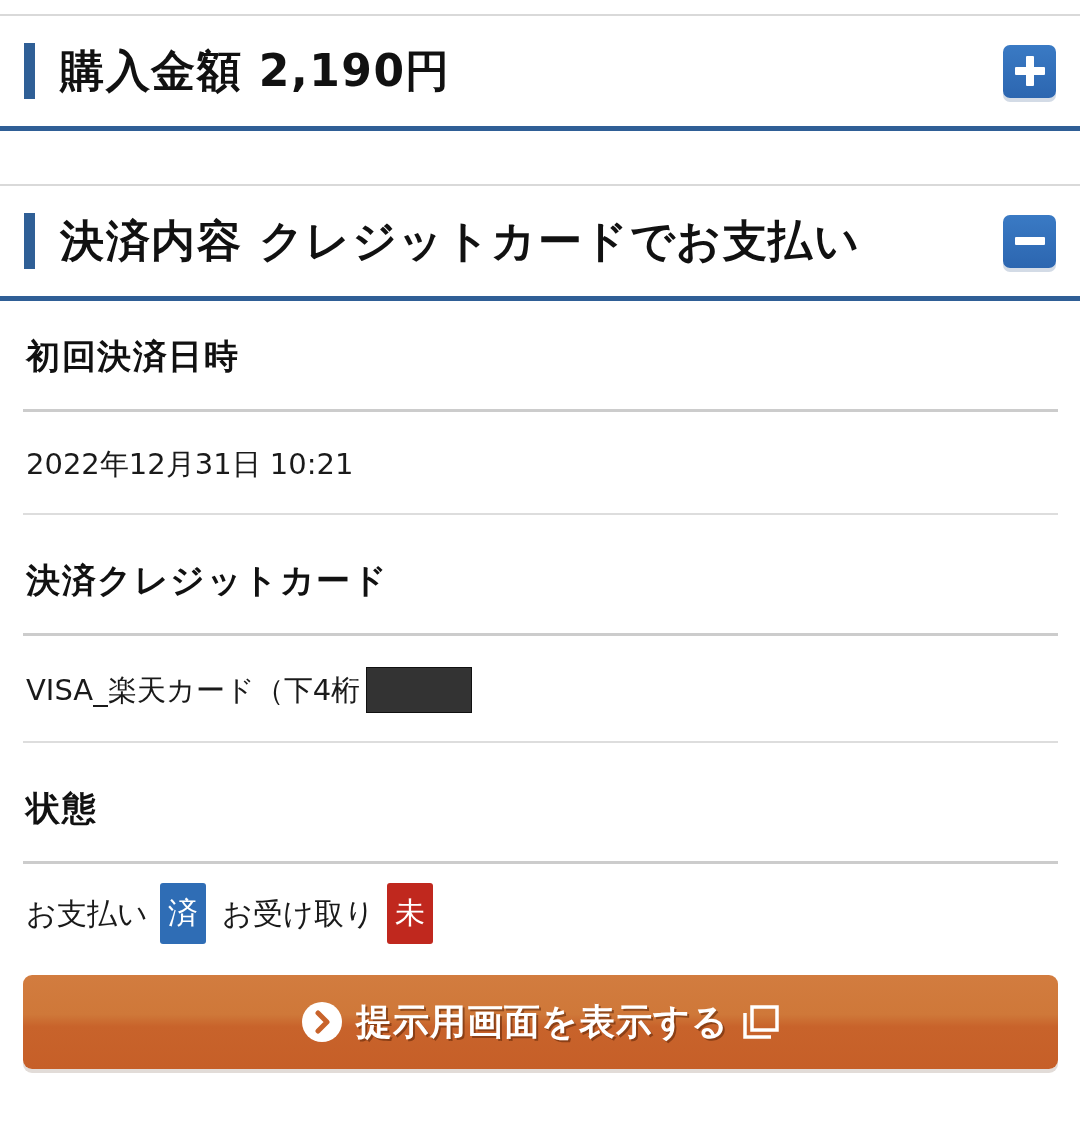 The image size is (1080, 1129). I want to click on field-label: 状態, so click(60, 808).